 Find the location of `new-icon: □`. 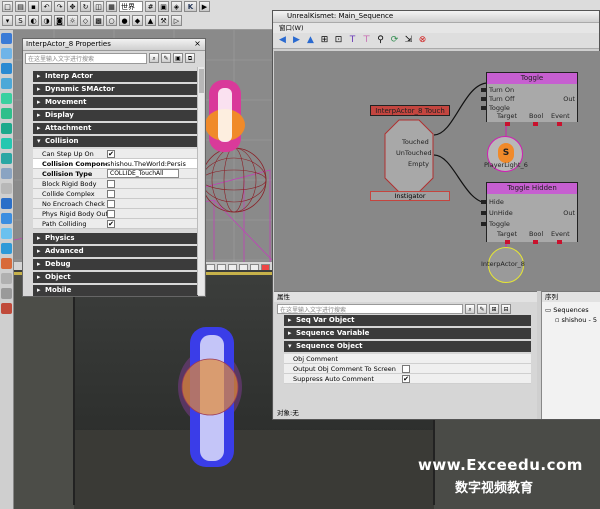

new-icon: □ is located at coordinates (7, 6).